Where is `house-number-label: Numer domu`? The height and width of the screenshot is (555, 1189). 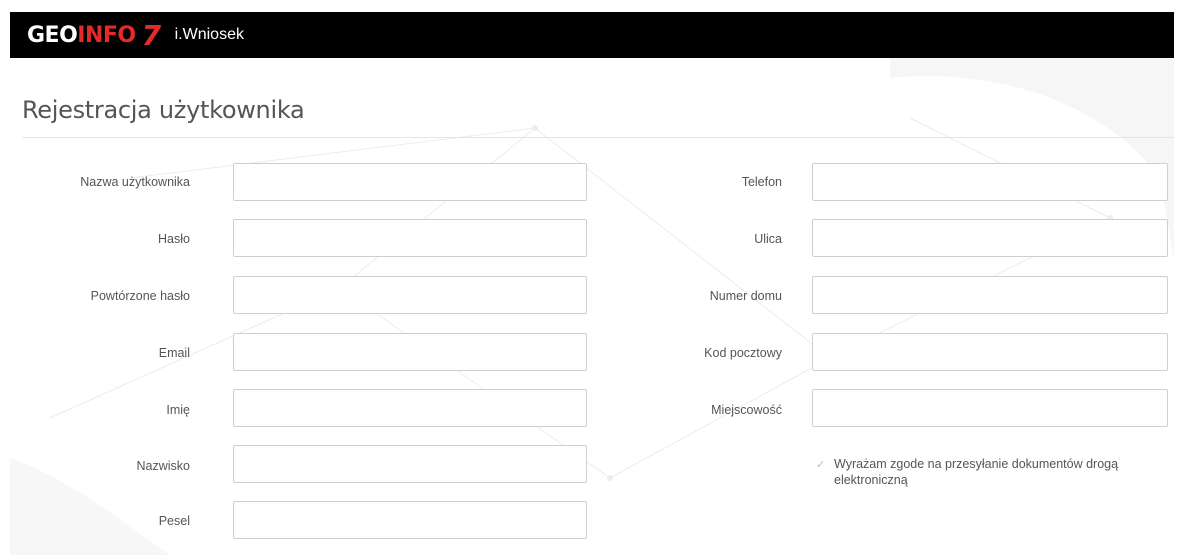 house-number-label: Numer domu is located at coordinates (745, 296).